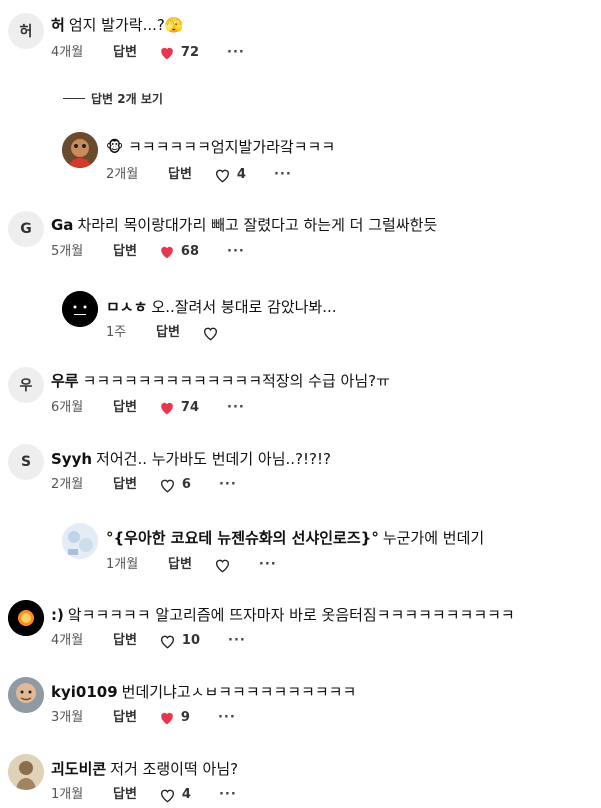  What do you see at coordinates (185, 717) in the screenshot?
I see `like-count: 9` at bounding box center [185, 717].